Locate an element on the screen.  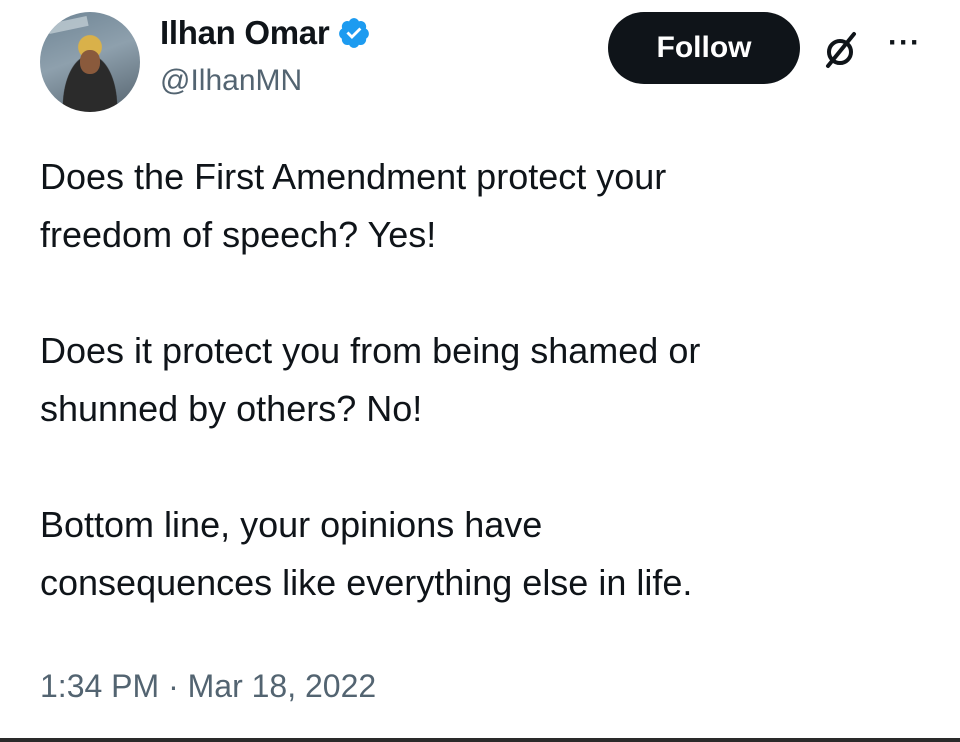
author-display-name: Ilhan Omar is located at coordinates (245, 33).